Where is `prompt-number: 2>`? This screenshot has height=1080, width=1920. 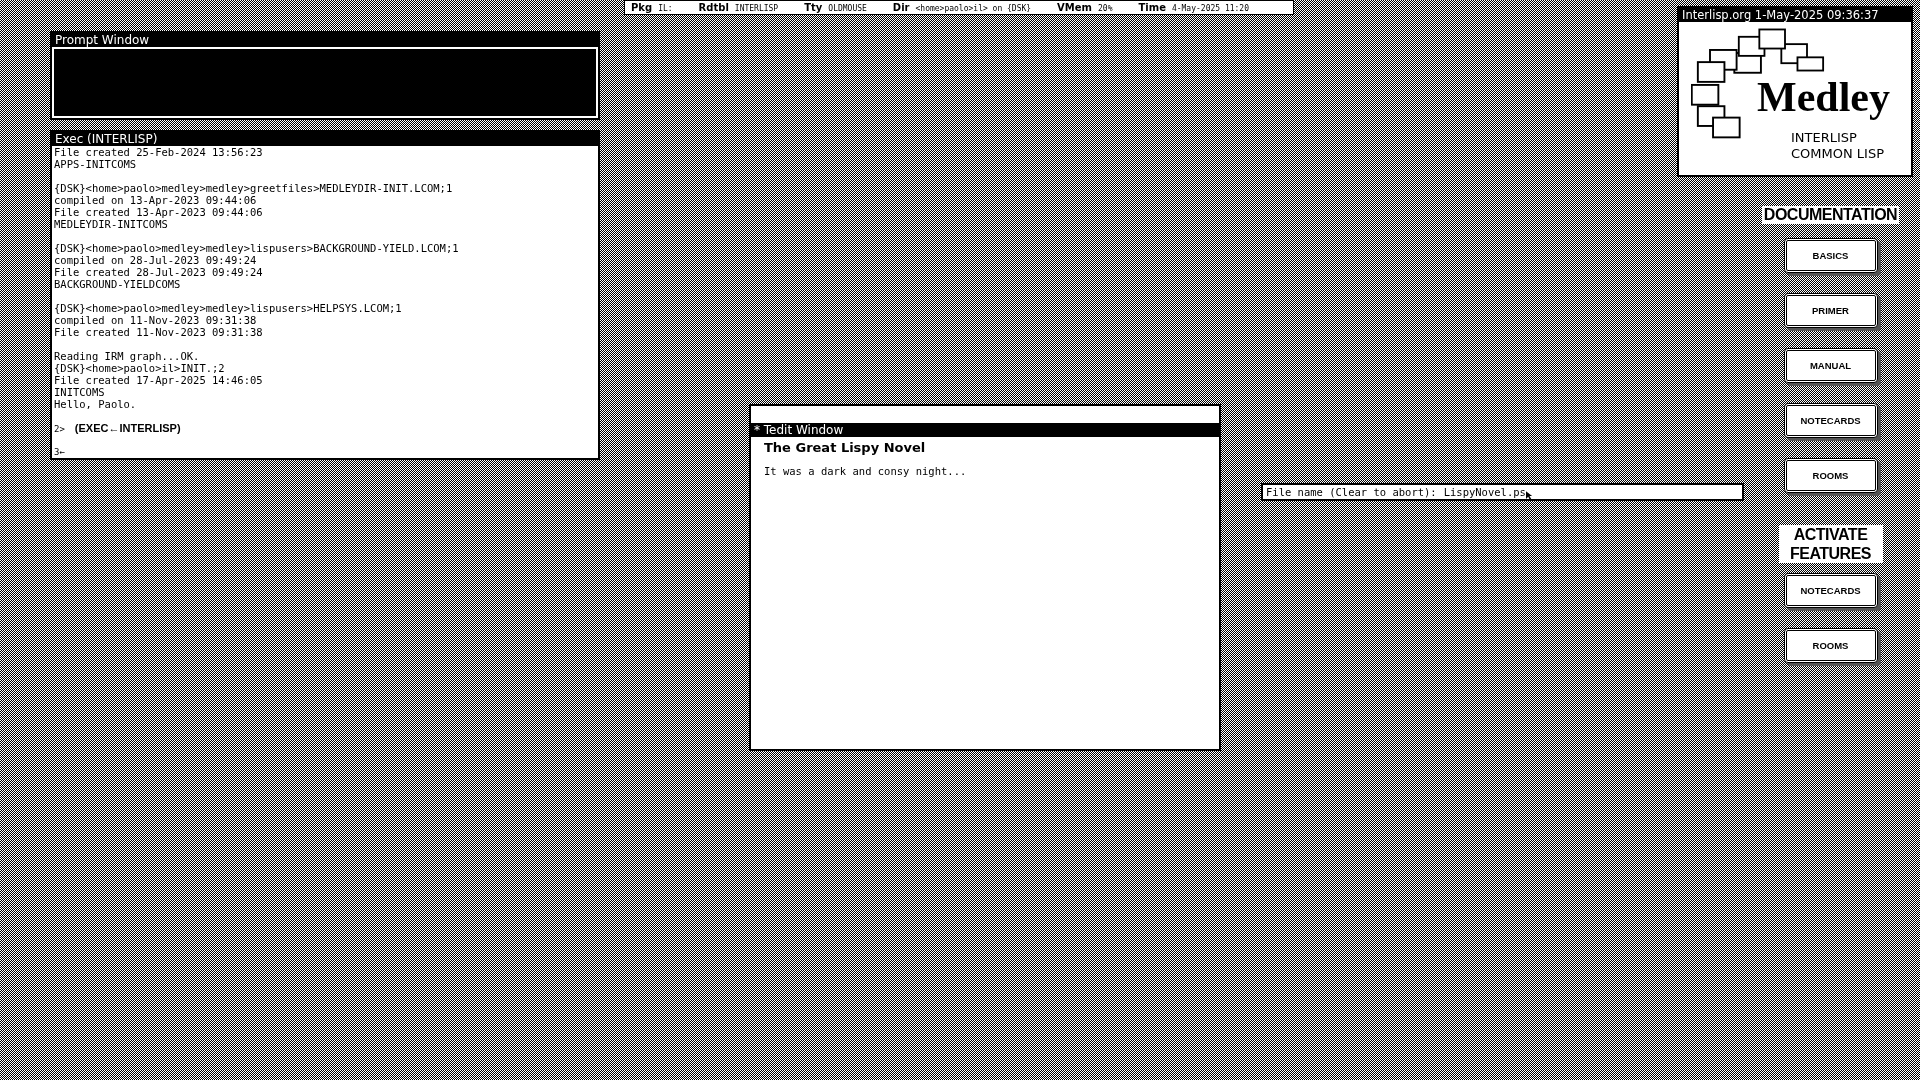
prompt-number: 2> is located at coordinates (59, 429).